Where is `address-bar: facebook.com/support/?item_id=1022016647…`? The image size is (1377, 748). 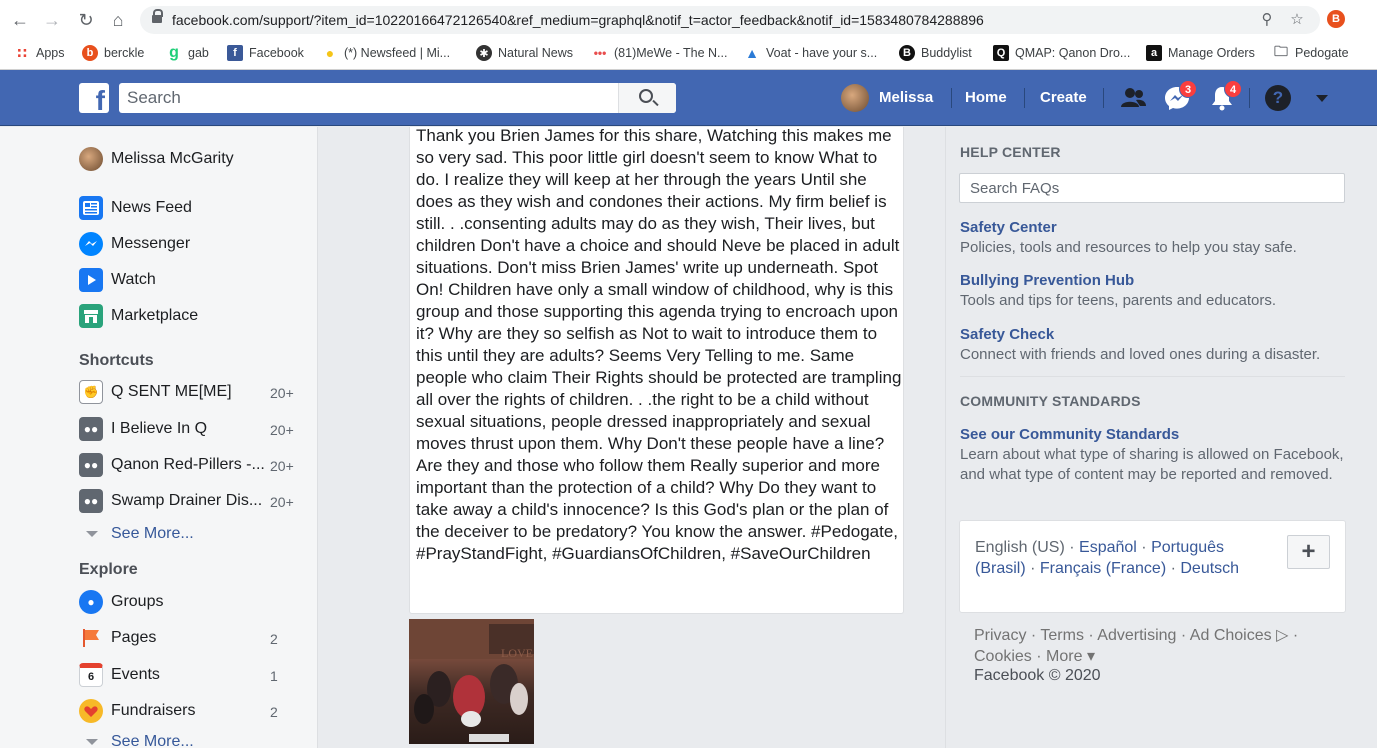
address-bar: facebook.com/support/?item_id=1022016647… is located at coordinates (730, 20).